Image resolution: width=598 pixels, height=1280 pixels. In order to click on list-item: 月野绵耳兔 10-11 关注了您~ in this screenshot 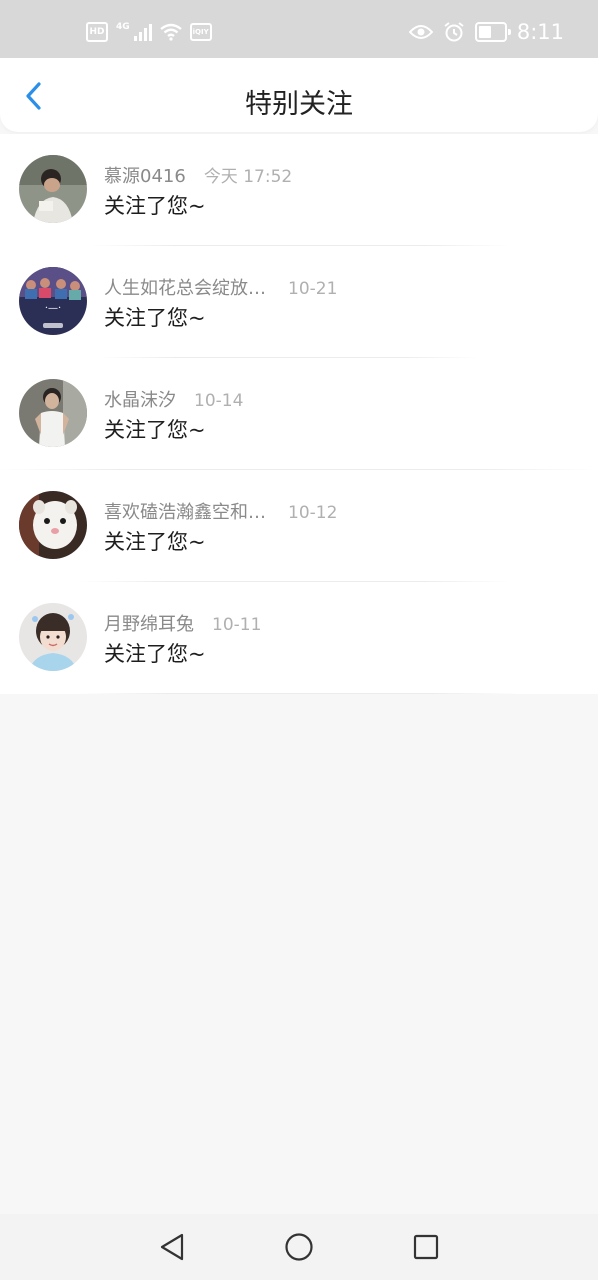, I will do `click(299, 638)`.